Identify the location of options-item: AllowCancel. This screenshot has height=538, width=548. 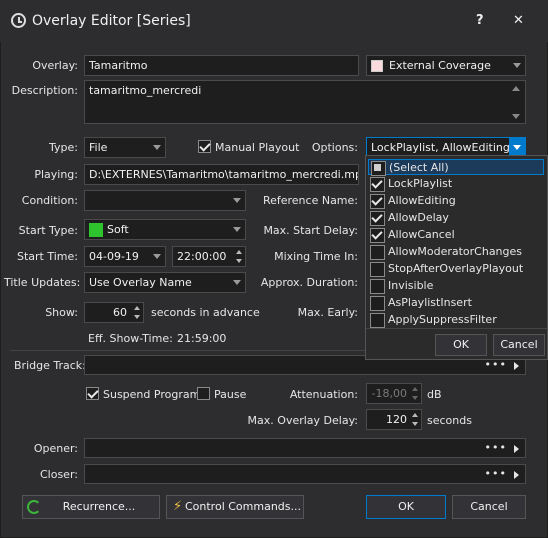
(456, 235).